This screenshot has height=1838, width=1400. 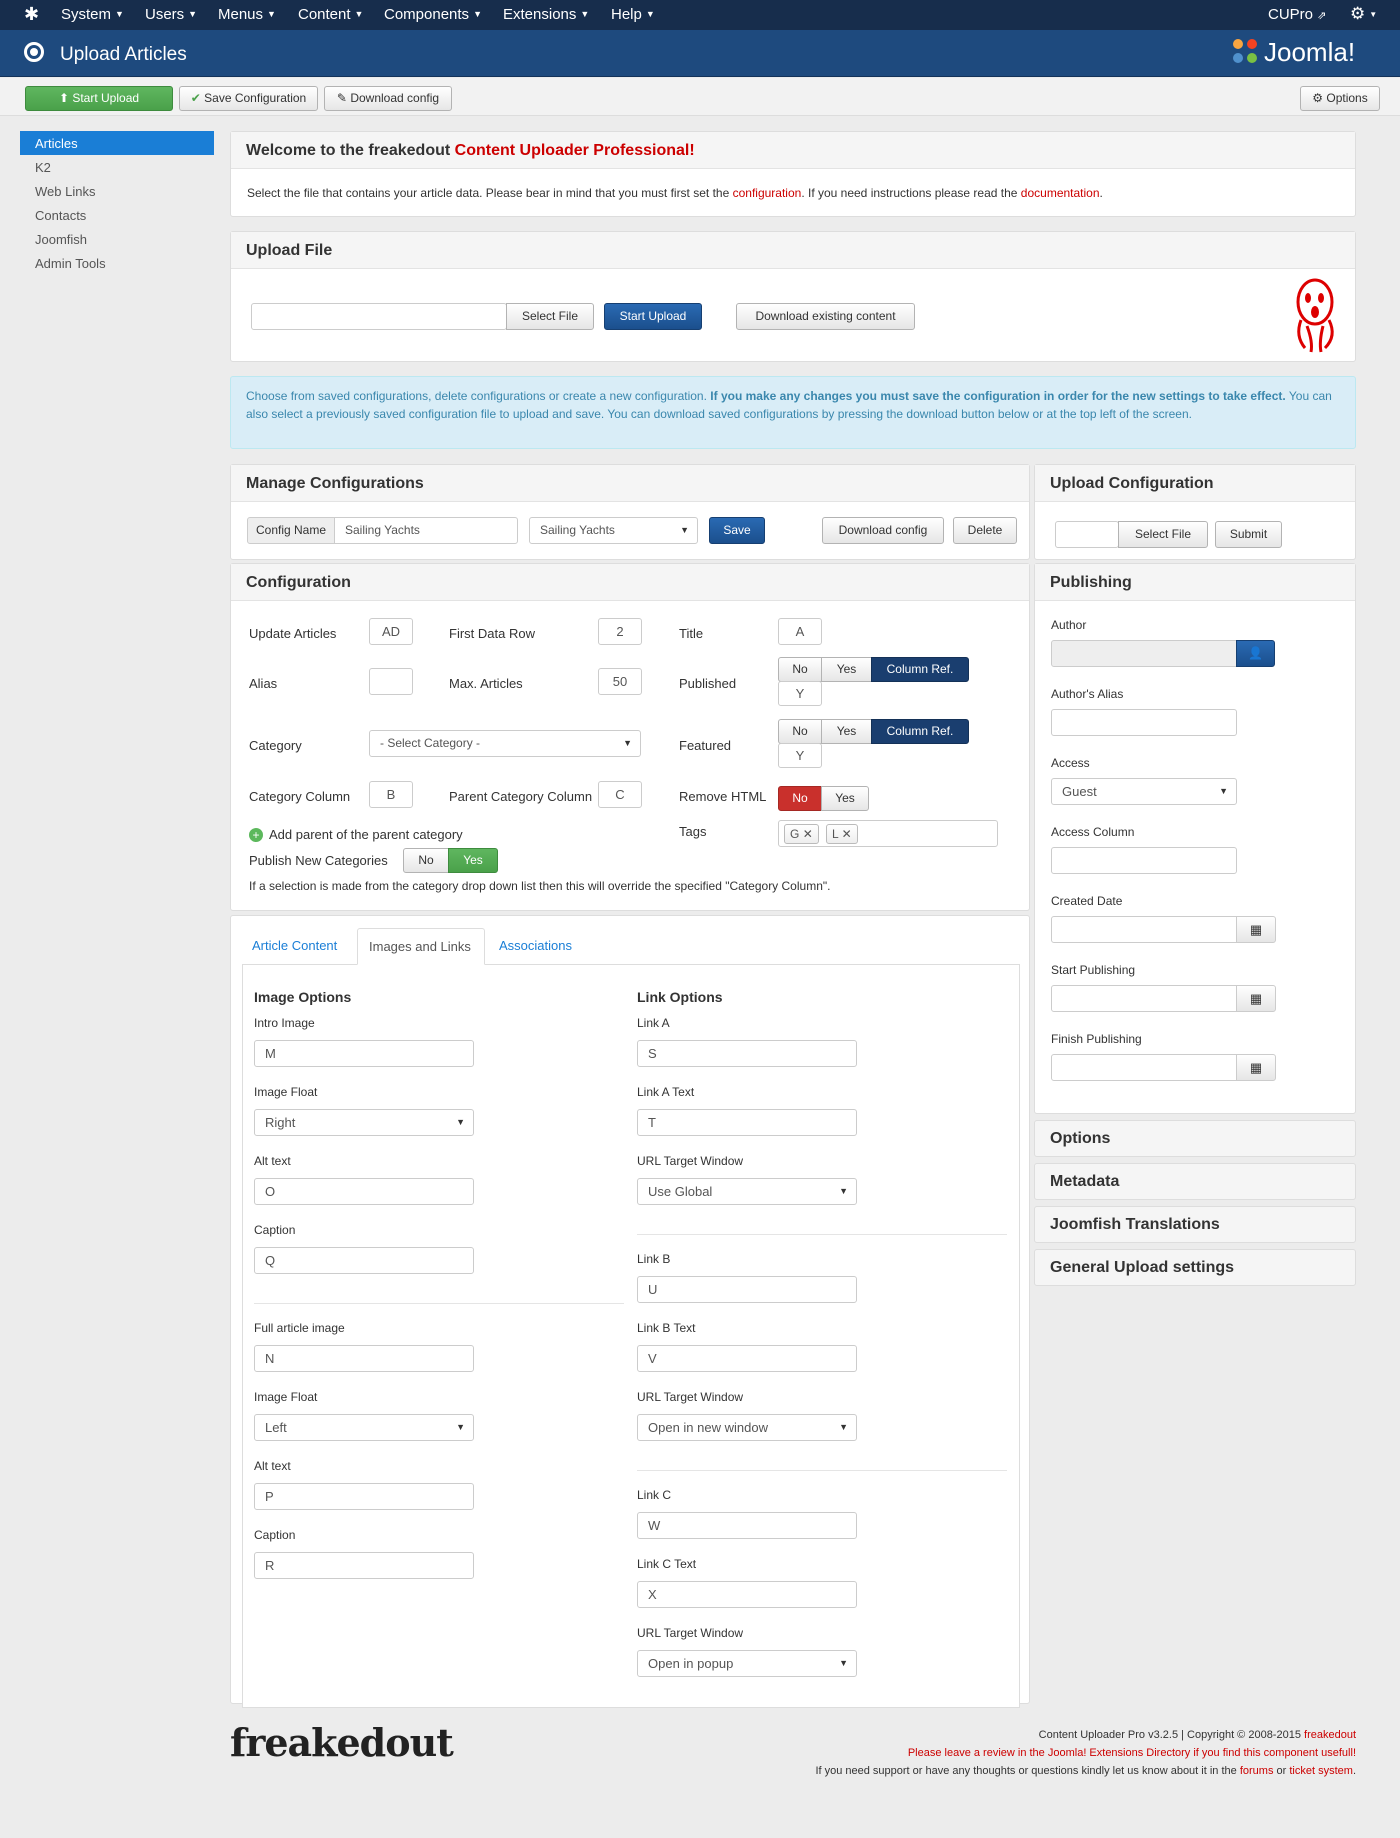 What do you see at coordinates (1257, 1771) in the screenshot?
I see `forums-link: forums` at bounding box center [1257, 1771].